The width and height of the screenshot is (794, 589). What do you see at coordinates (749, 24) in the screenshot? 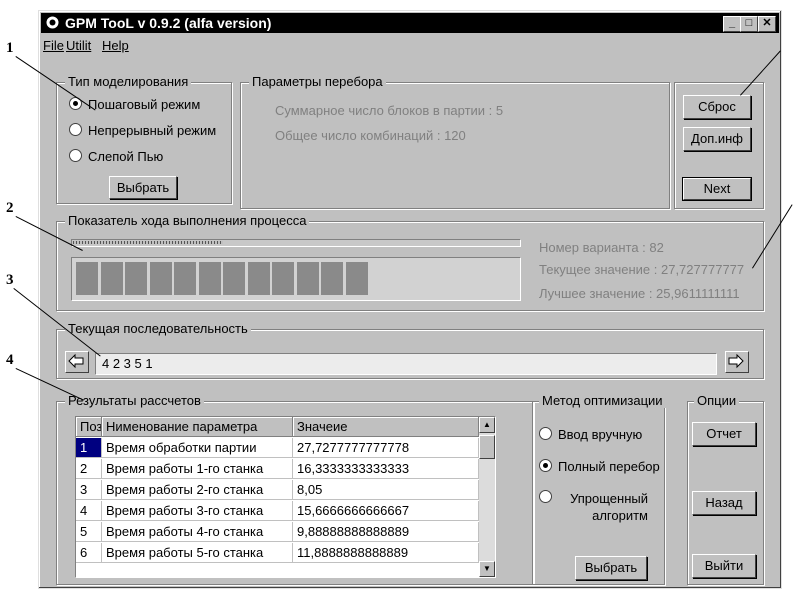
I see `maximize-icon: □` at bounding box center [749, 24].